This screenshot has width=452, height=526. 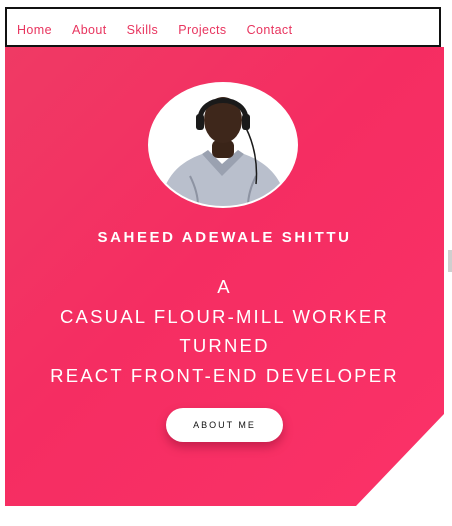 What do you see at coordinates (400, 460) in the screenshot?
I see `hero-corner-decoration` at bounding box center [400, 460].